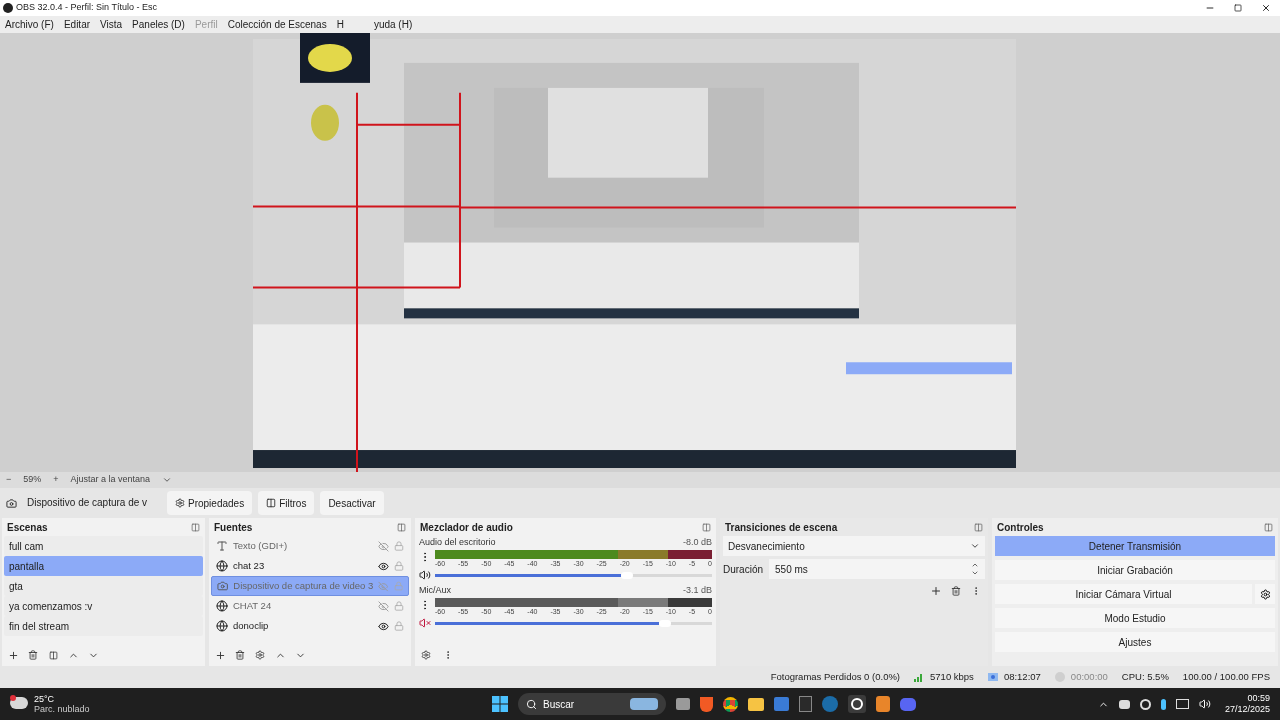 The image size is (1280, 720). Describe the element at coordinates (27, 527) in the screenshot. I see `dock-title: Escenas` at that location.